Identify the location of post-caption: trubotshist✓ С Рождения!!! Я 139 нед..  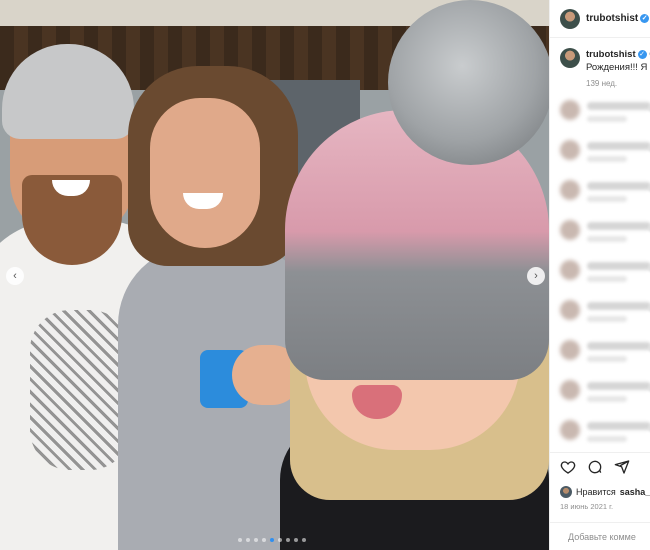
(605, 68).